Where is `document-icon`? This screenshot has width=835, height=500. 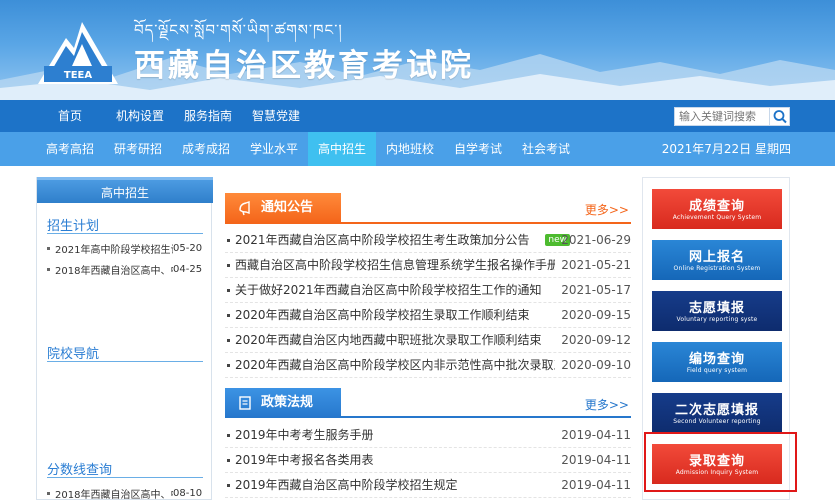
document-icon is located at coordinates (245, 403).